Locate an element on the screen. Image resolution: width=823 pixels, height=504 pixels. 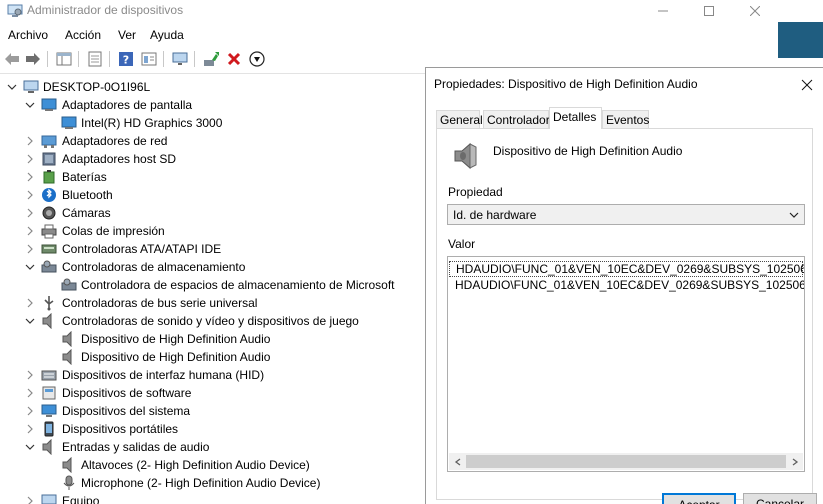
maximize-icon is located at coordinates (709, 11).